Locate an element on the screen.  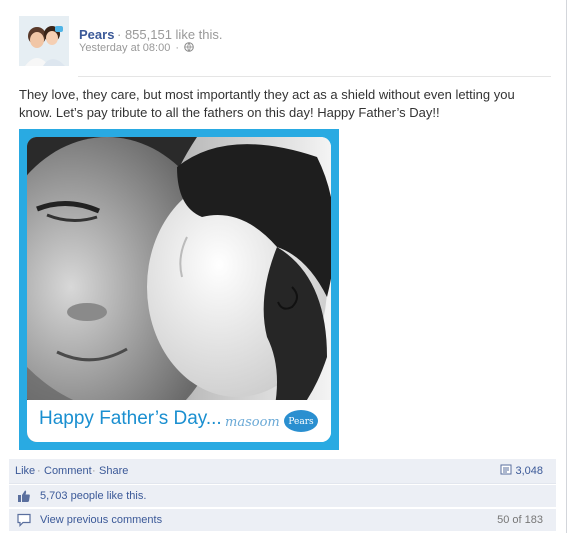
comment-link: Comment is located at coordinates (68, 471).